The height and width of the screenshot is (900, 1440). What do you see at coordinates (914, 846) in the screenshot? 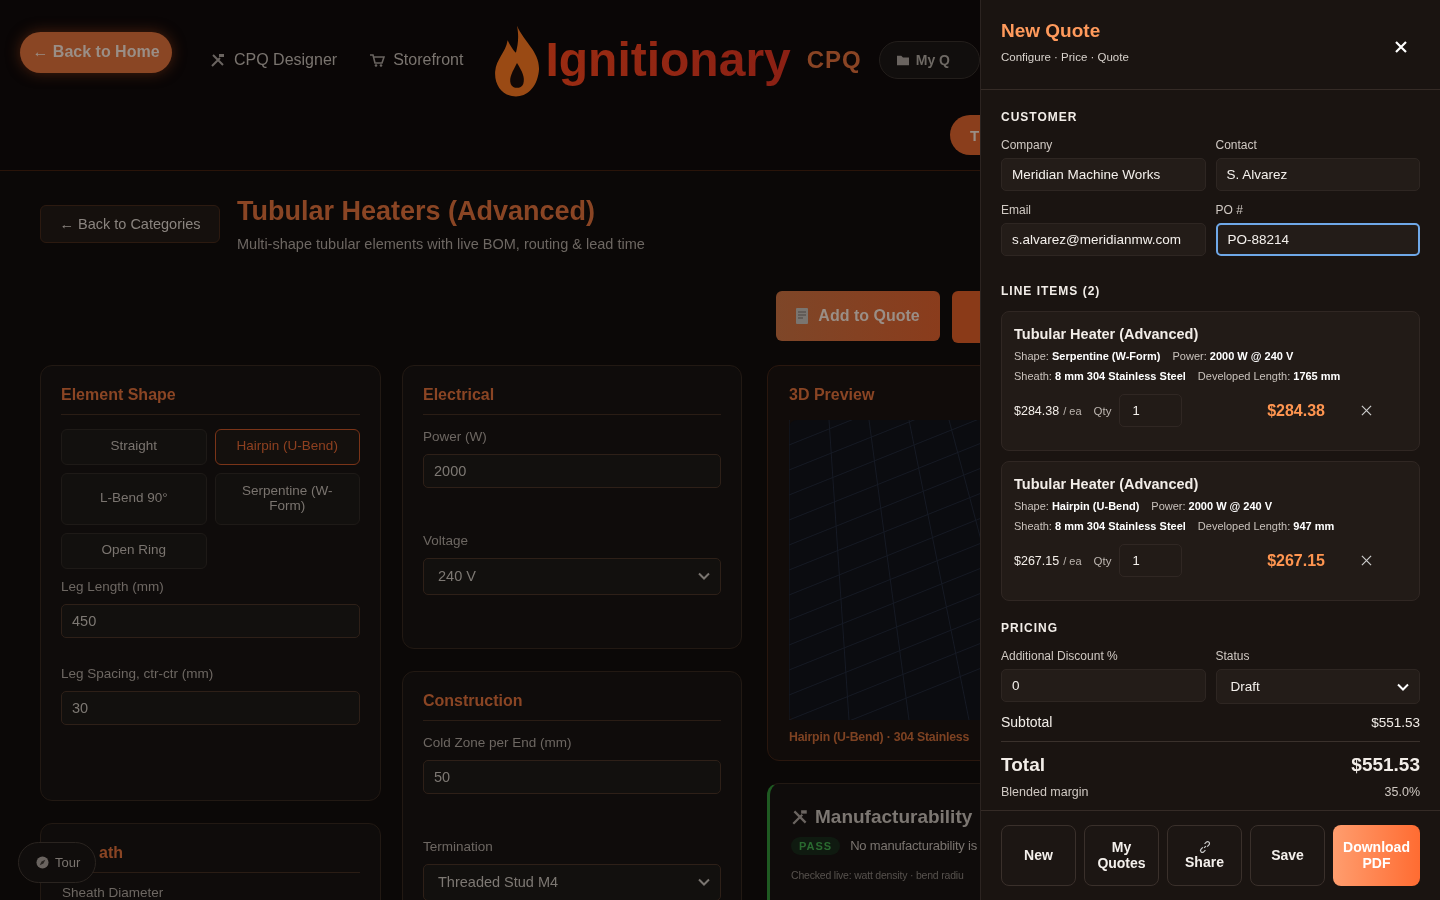
I see `status-message: No manufacturability is` at bounding box center [914, 846].